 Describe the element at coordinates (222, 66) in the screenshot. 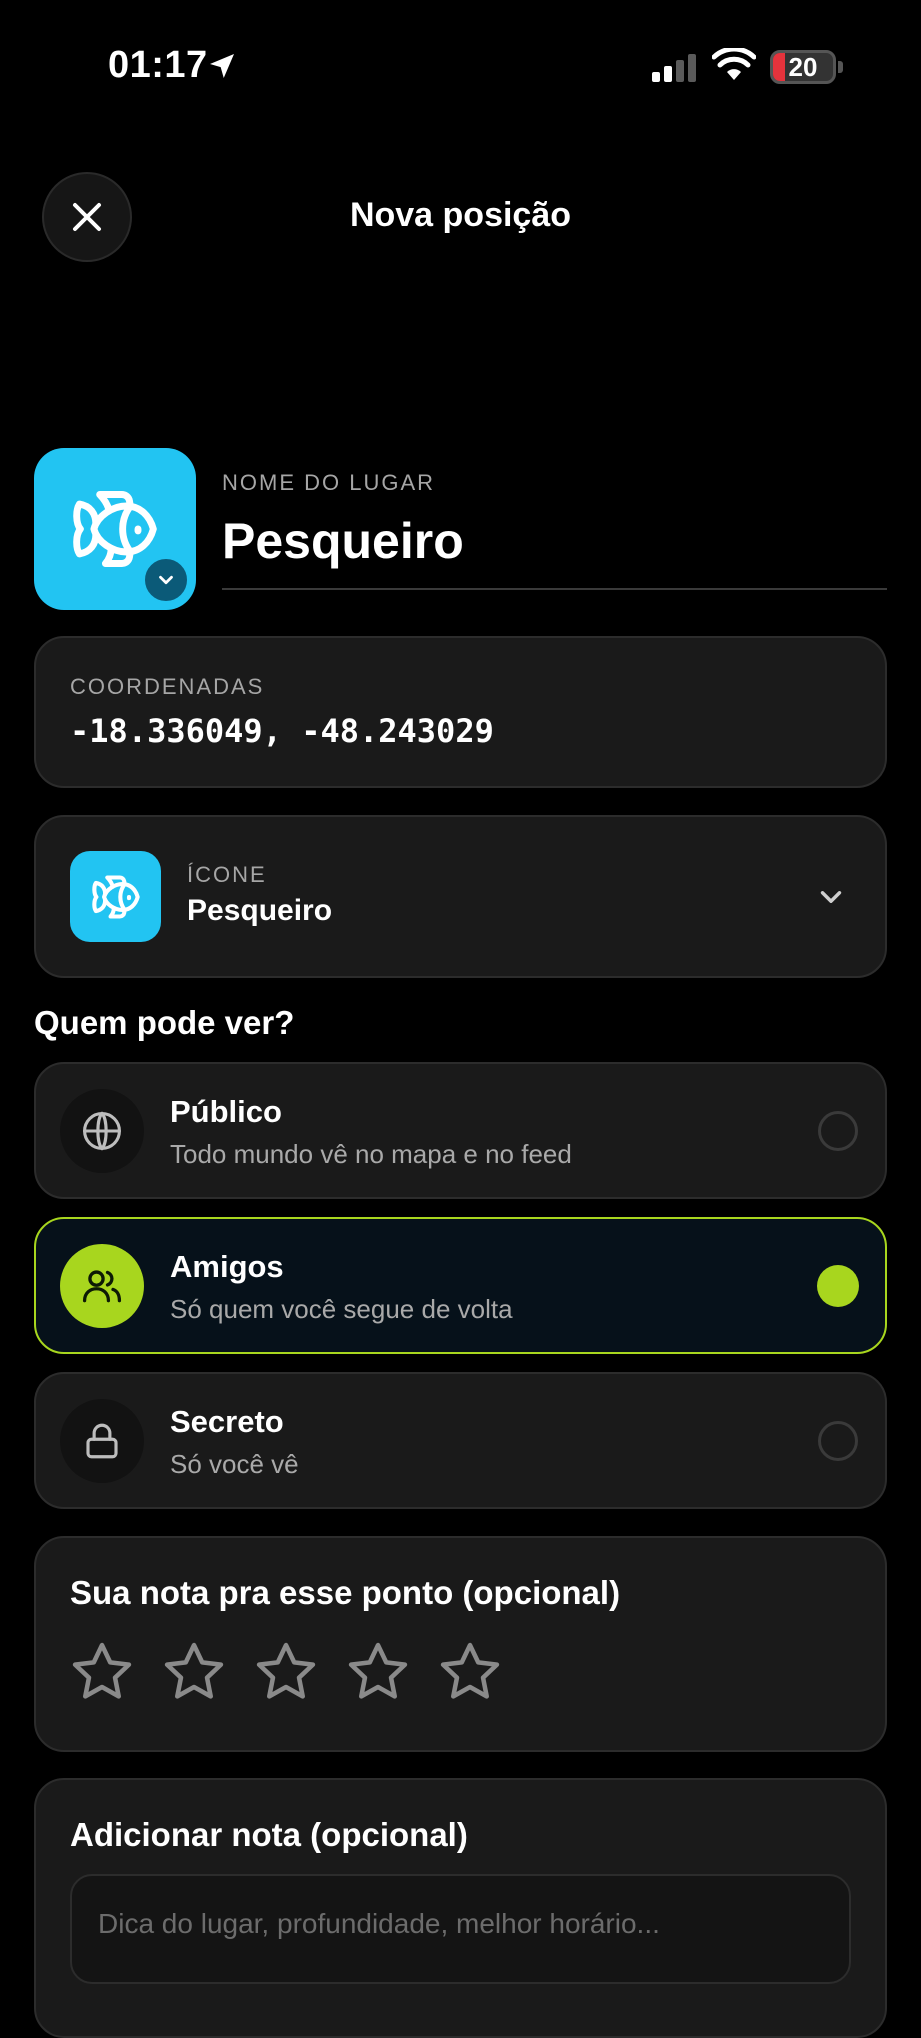

I see `location-arrow-icon` at that location.